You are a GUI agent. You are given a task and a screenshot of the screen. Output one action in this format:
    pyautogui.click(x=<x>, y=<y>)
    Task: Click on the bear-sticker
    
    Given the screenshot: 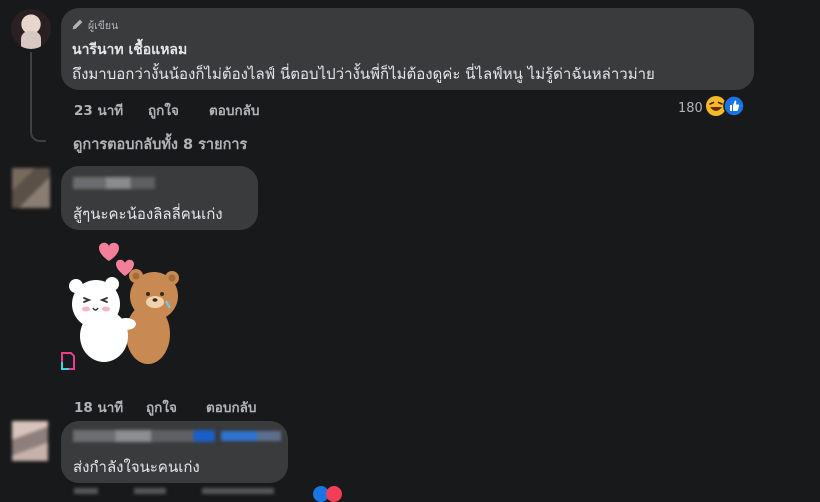 What is the action you would take?
    pyautogui.click(x=124, y=304)
    